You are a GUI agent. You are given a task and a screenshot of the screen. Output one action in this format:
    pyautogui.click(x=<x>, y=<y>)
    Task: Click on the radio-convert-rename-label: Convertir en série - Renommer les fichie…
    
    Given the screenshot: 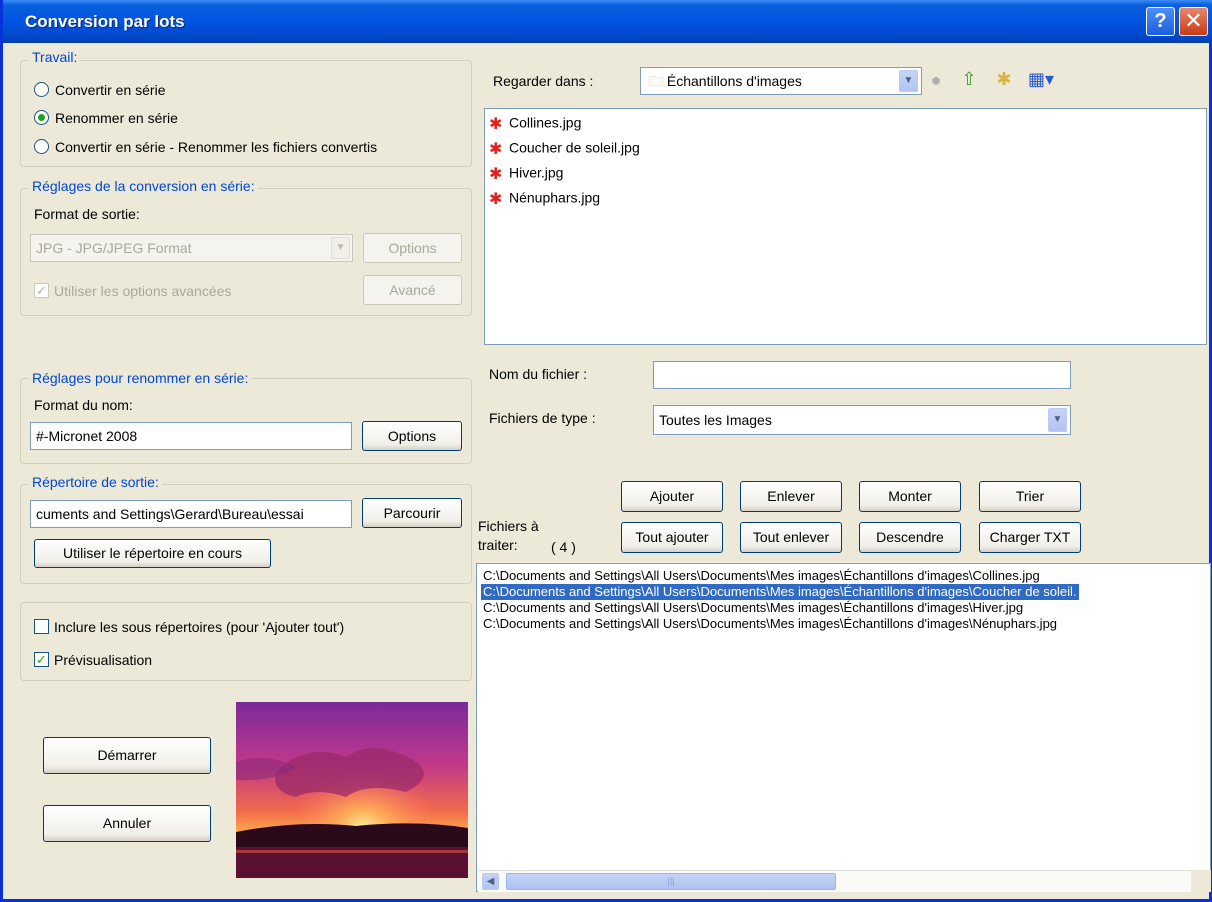 What is the action you would take?
    pyautogui.click(x=216, y=147)
    